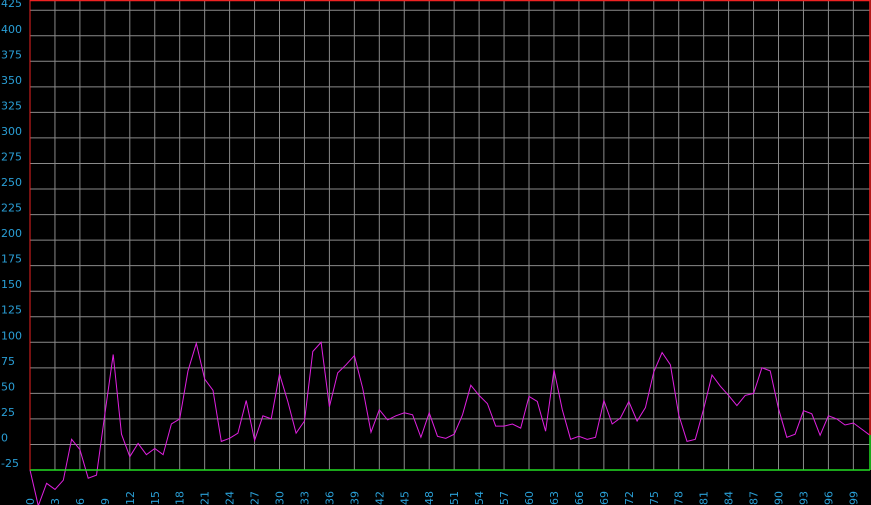 The width and height of the screenshot is (871, 505). What do you see at coordinates (180, 498) in the screenshot?
I see `x-tick-label: 18` at bounding box center [180, 498].